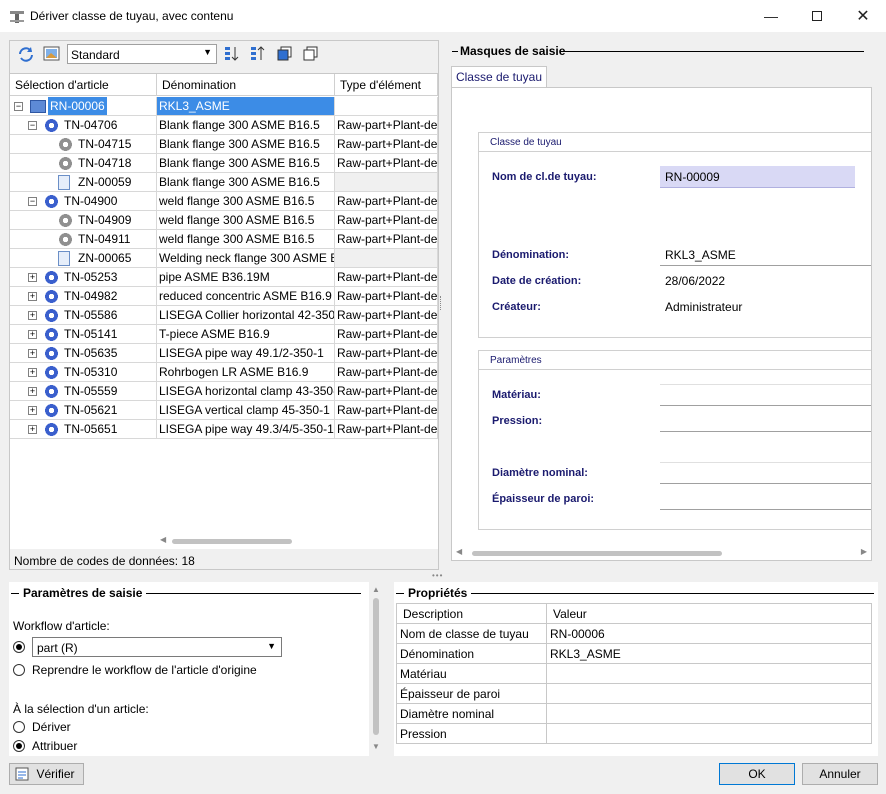 The image size is (886, 794). I want to click on props-col-description: Description, so click(471, 613).